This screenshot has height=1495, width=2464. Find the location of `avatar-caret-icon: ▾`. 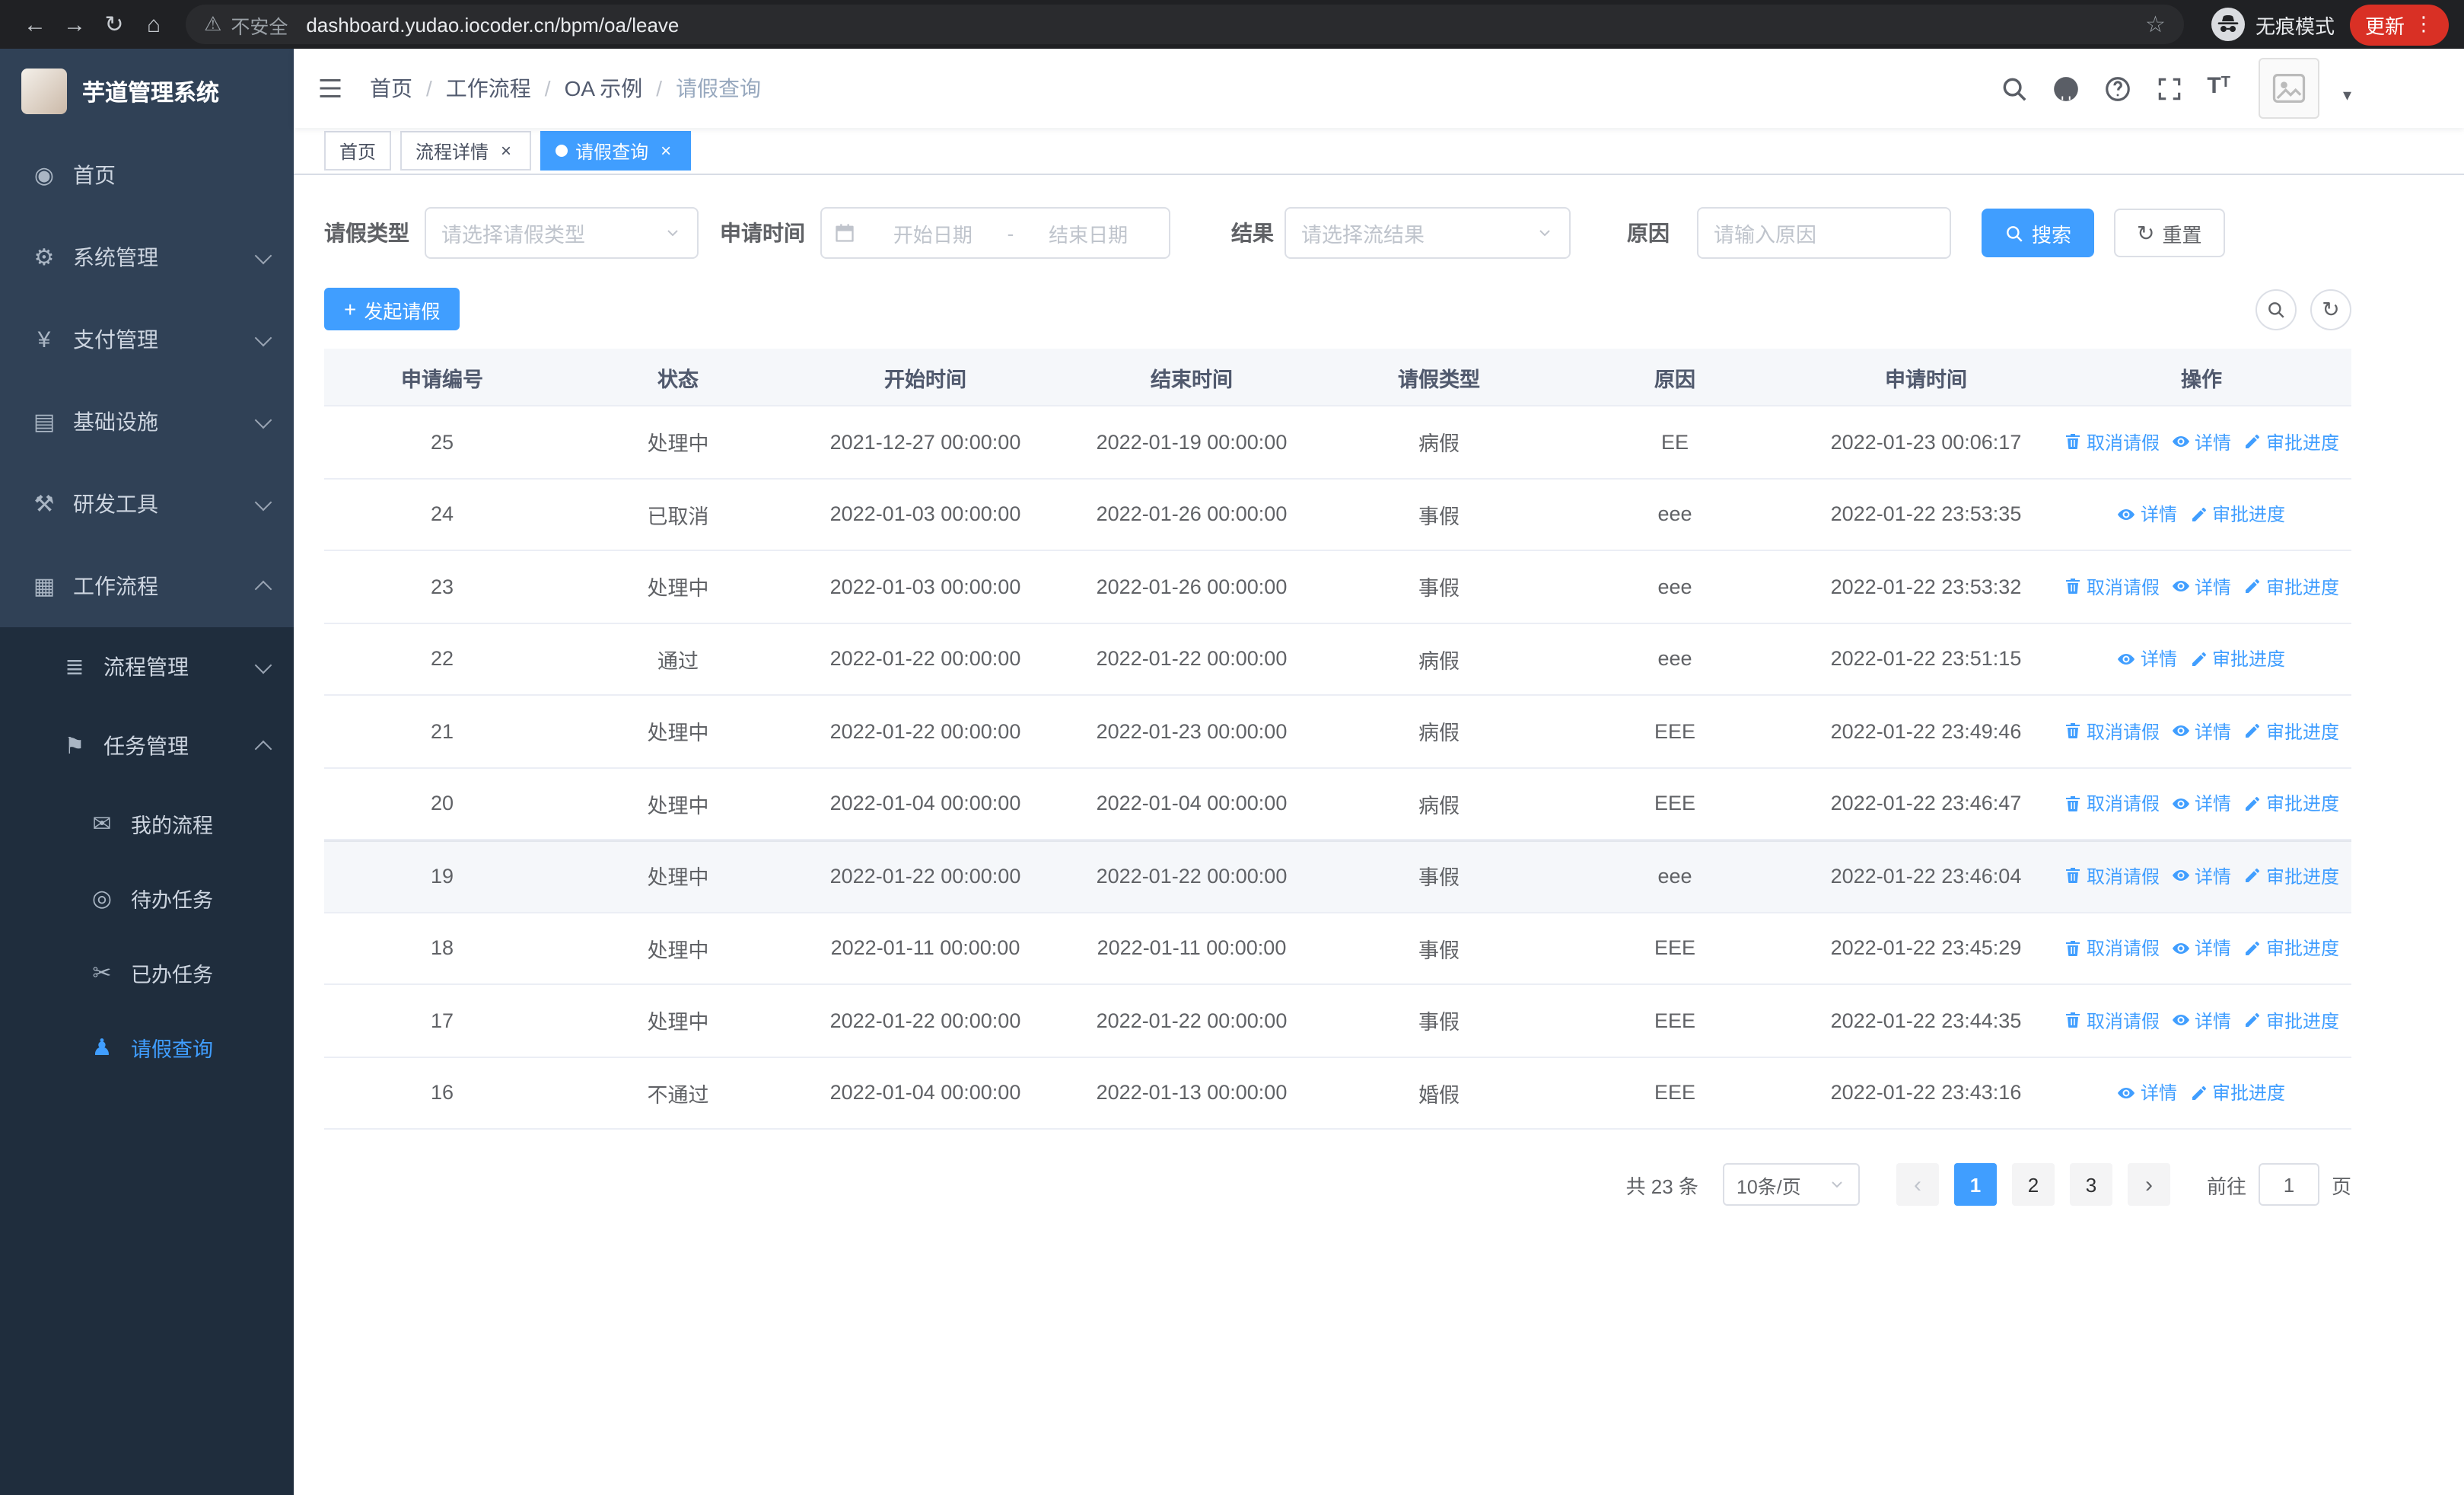

avatar-caret-icon: ▾ is located at coordinates (2347, 95).